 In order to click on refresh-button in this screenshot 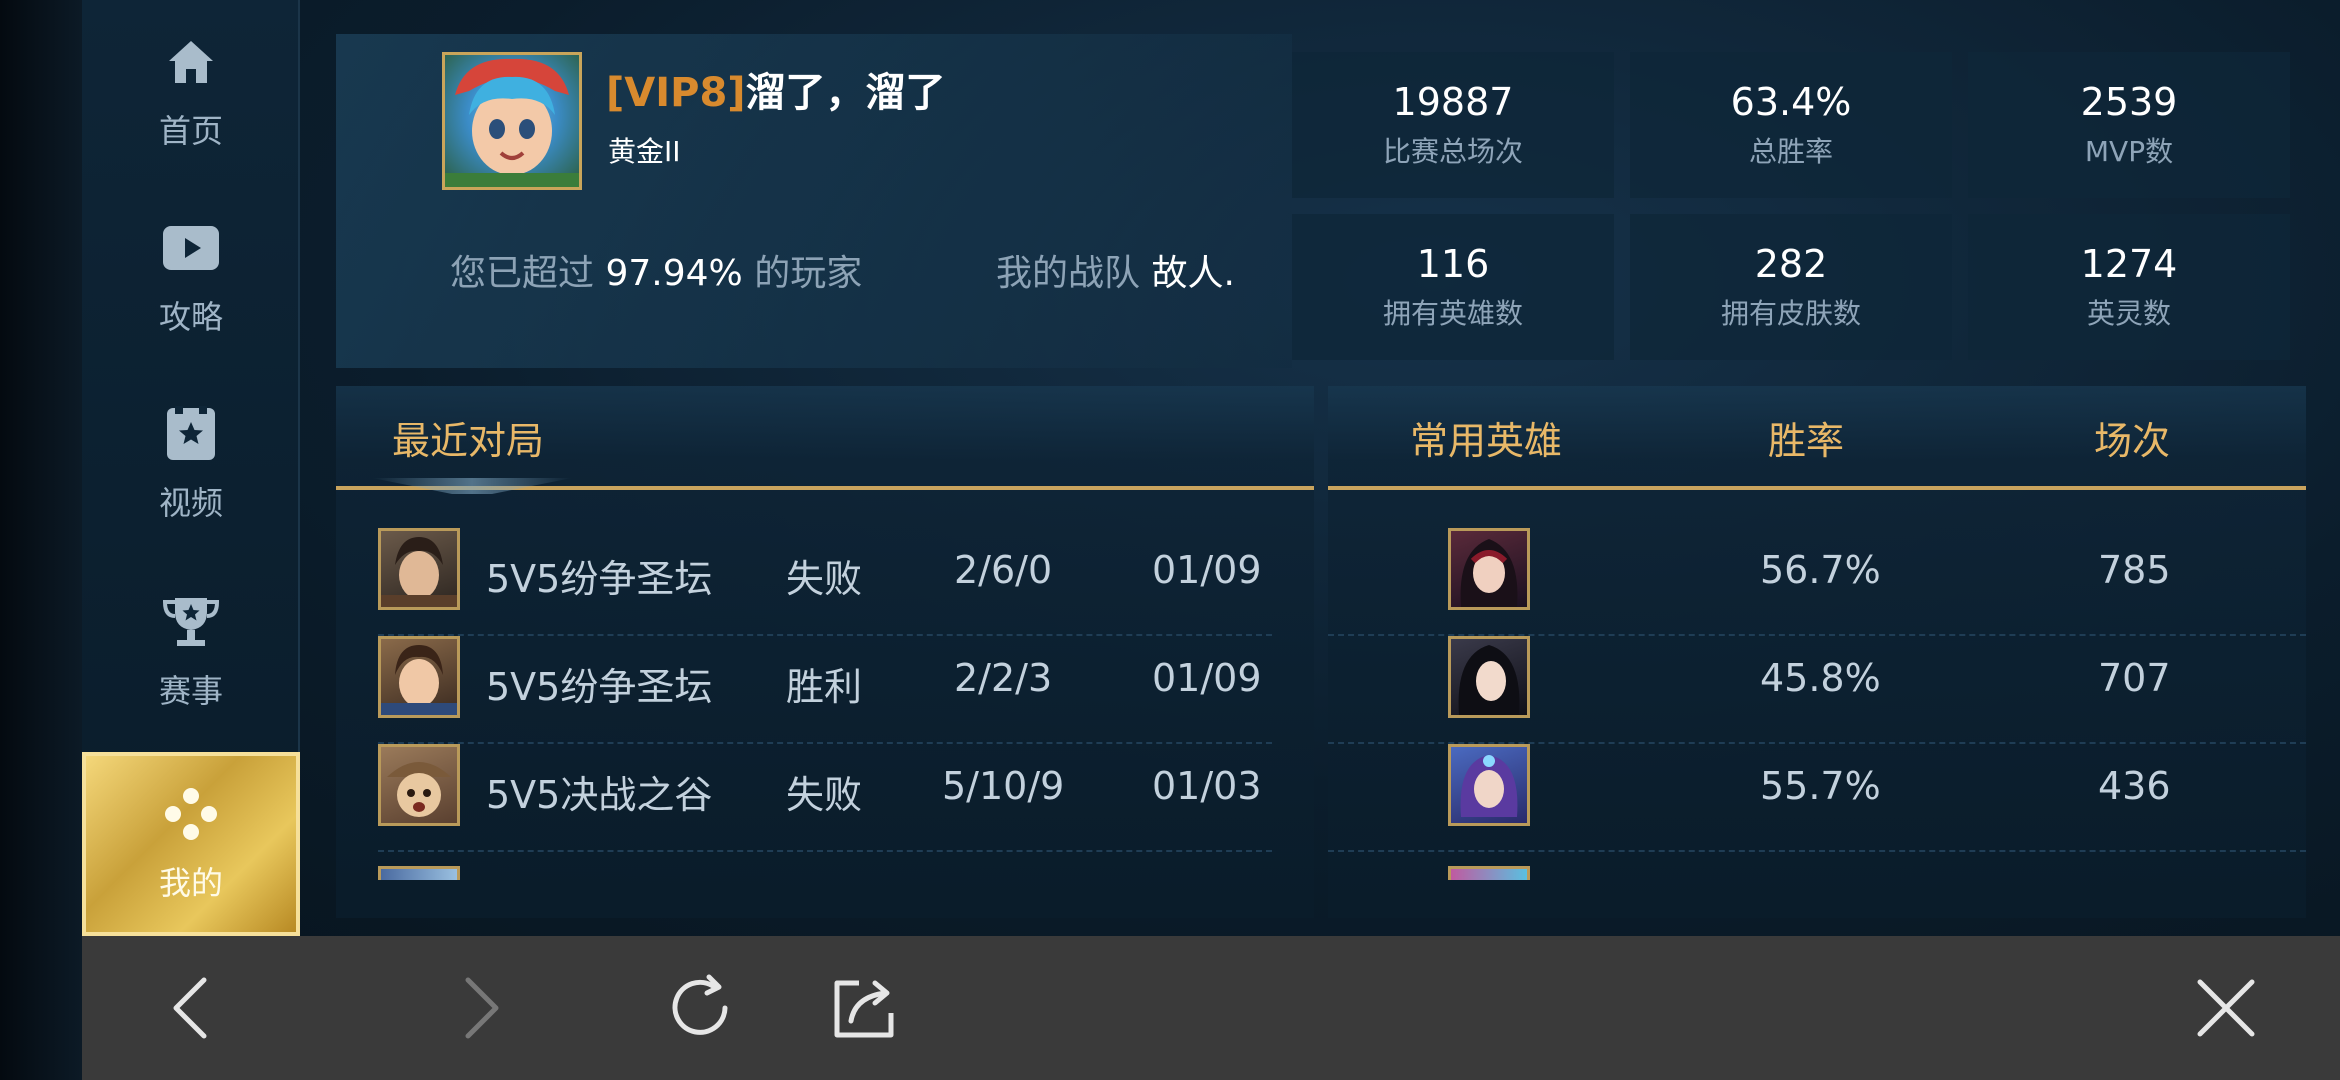, I will do `click(700, 1008)`.